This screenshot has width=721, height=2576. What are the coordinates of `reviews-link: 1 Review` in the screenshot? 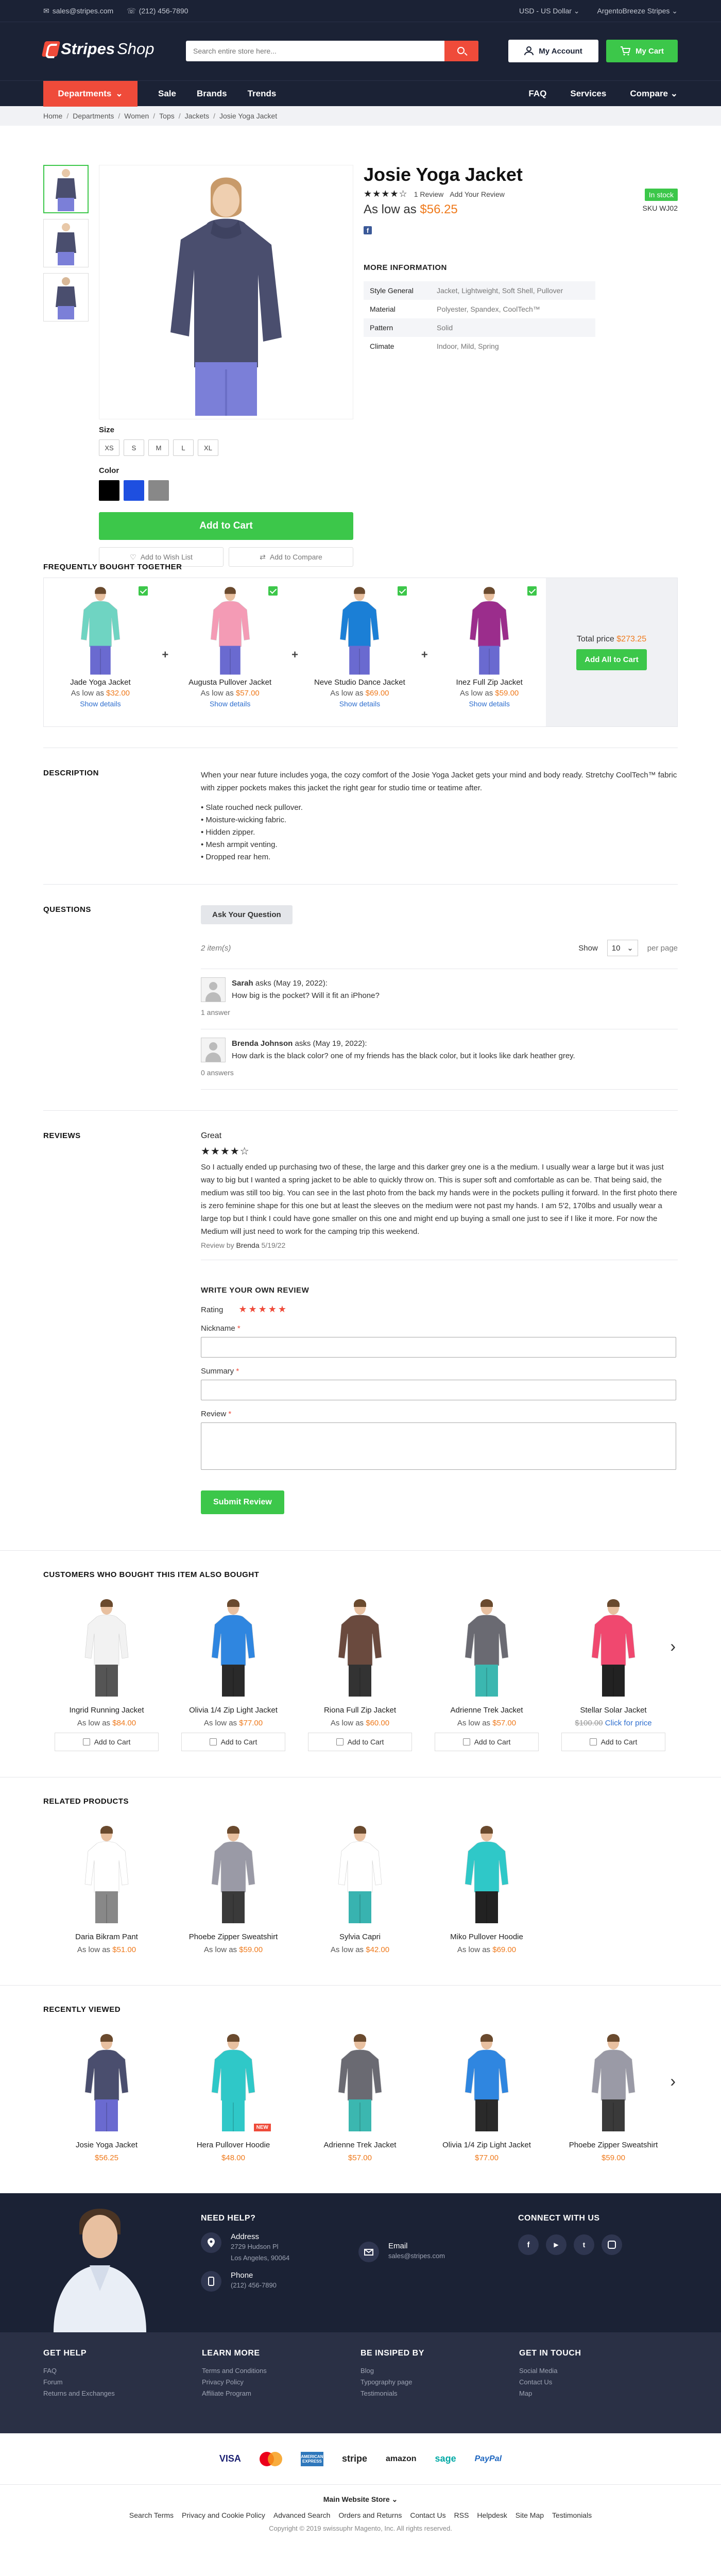 It's located at (429, 194).